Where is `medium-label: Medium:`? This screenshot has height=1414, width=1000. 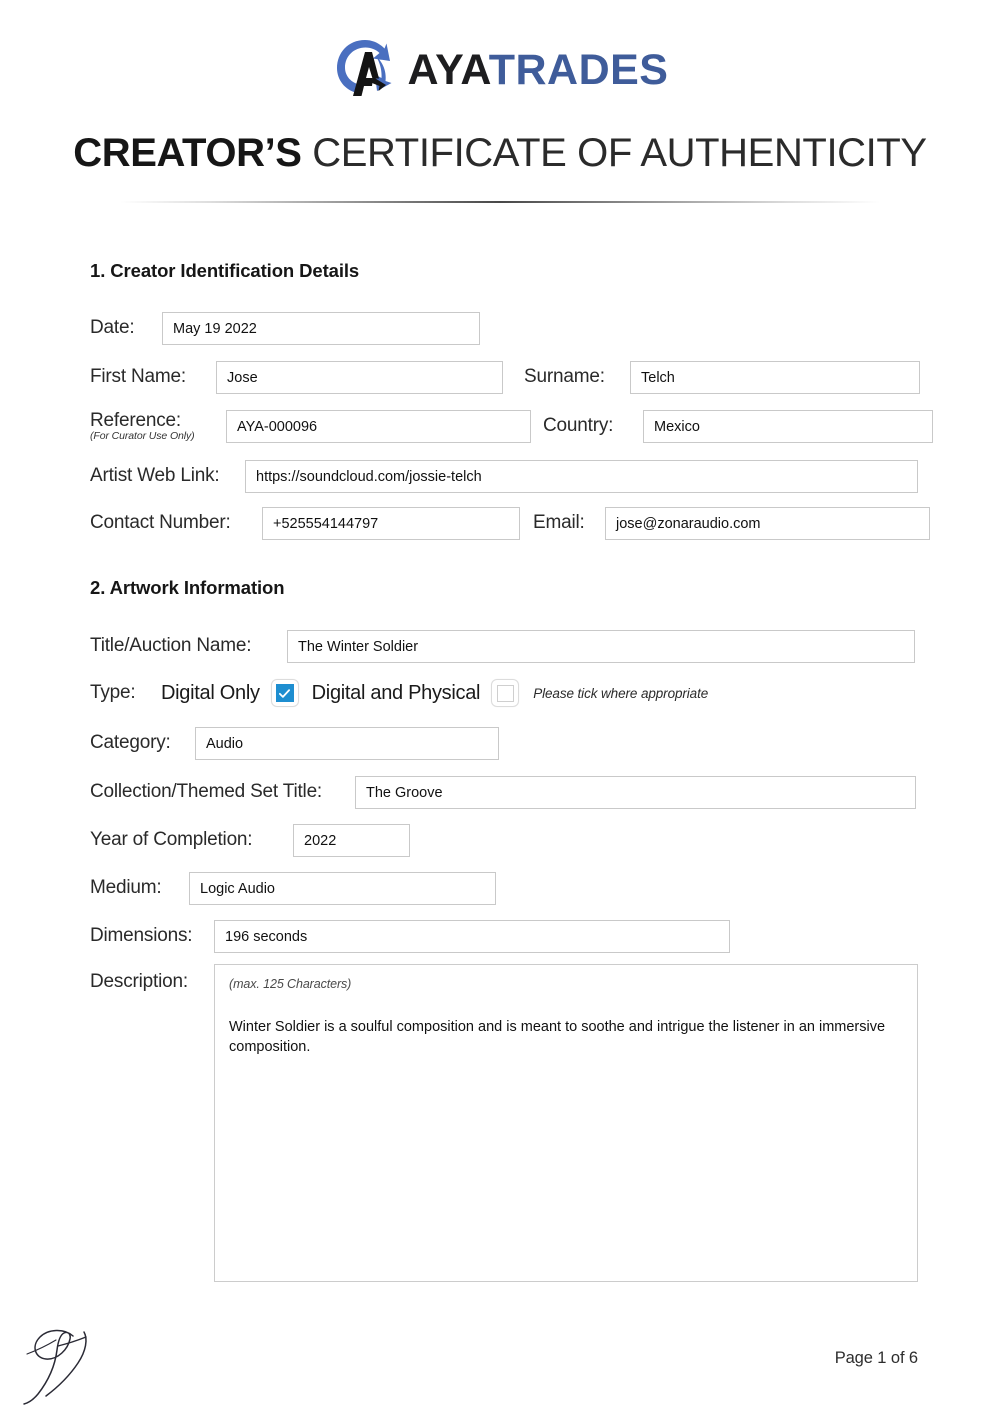 medium-label: Medium: is located at coordinates (126, 888).